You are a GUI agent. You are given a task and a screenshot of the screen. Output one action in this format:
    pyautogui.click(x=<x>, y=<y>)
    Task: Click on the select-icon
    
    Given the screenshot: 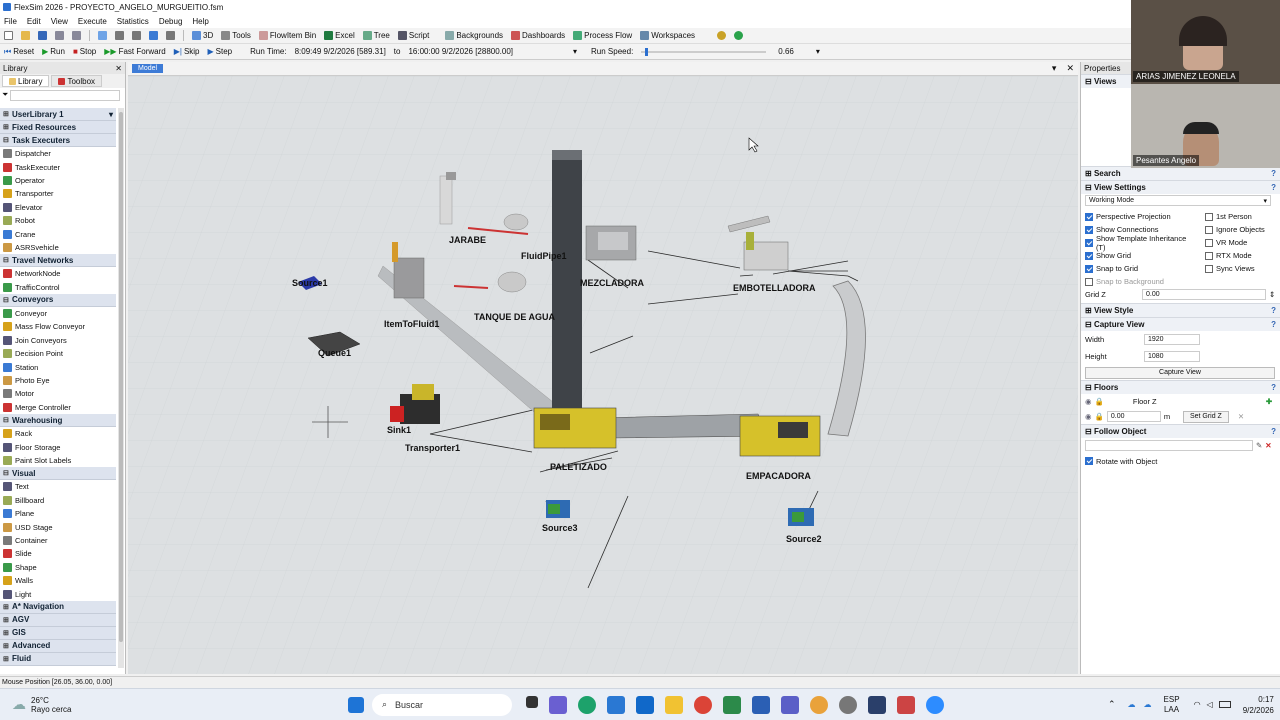 What is the action you would take?
    pyautogui.click(x=136, y=35)
    